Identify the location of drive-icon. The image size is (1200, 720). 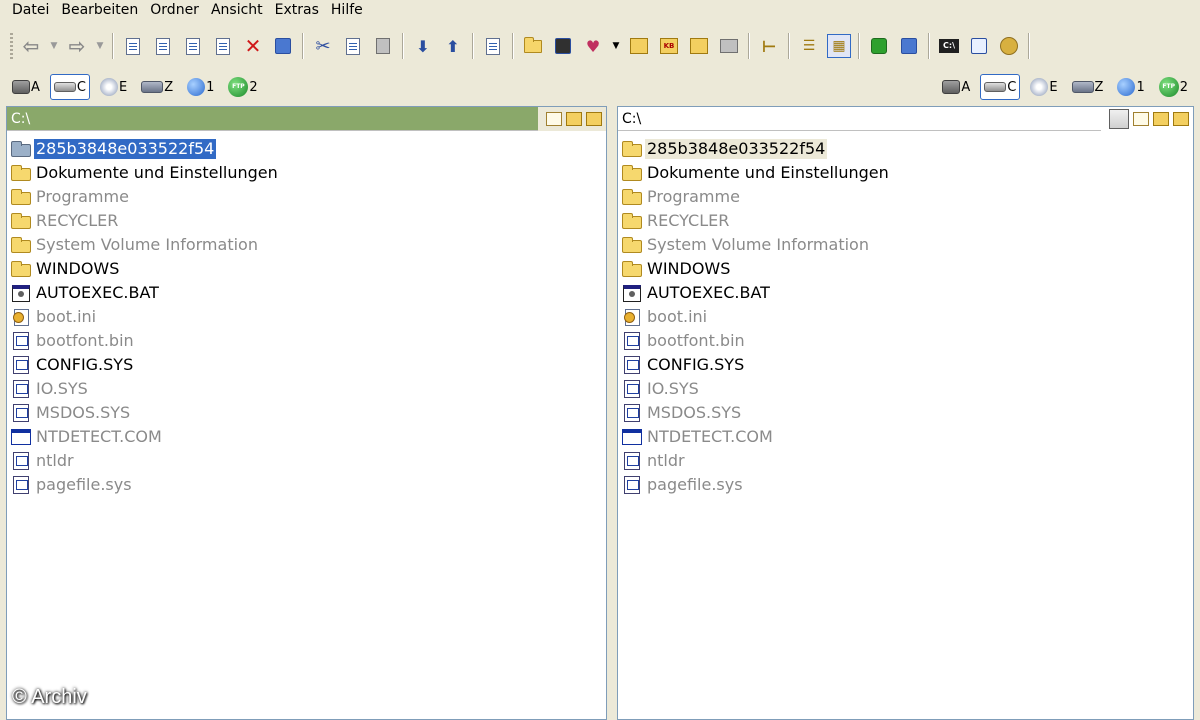
(729, 46).